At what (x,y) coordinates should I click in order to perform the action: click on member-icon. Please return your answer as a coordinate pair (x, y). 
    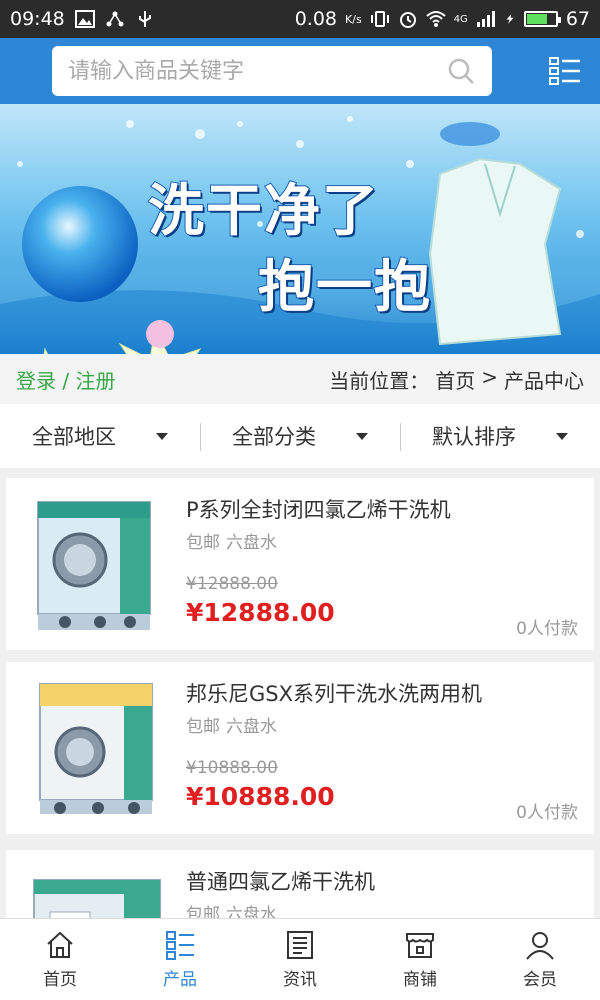
    Looking at the image, I should click on (540, 946).